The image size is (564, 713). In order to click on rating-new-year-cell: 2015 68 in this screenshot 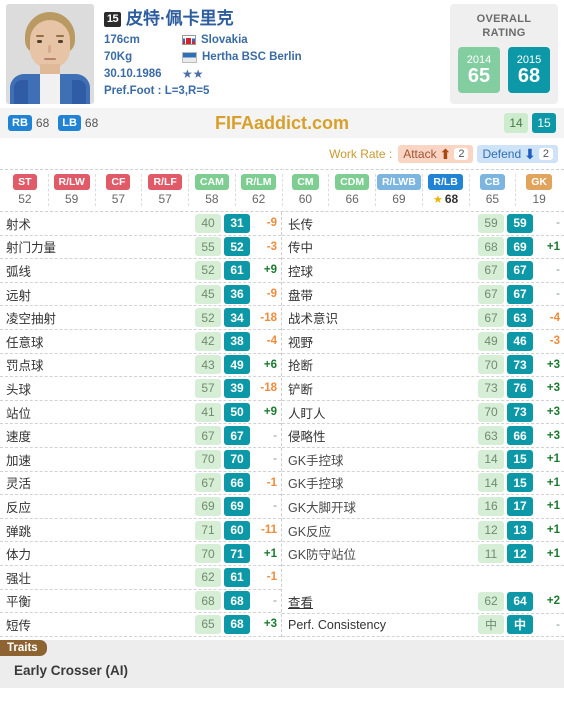, I will do `click(529, 70)`.